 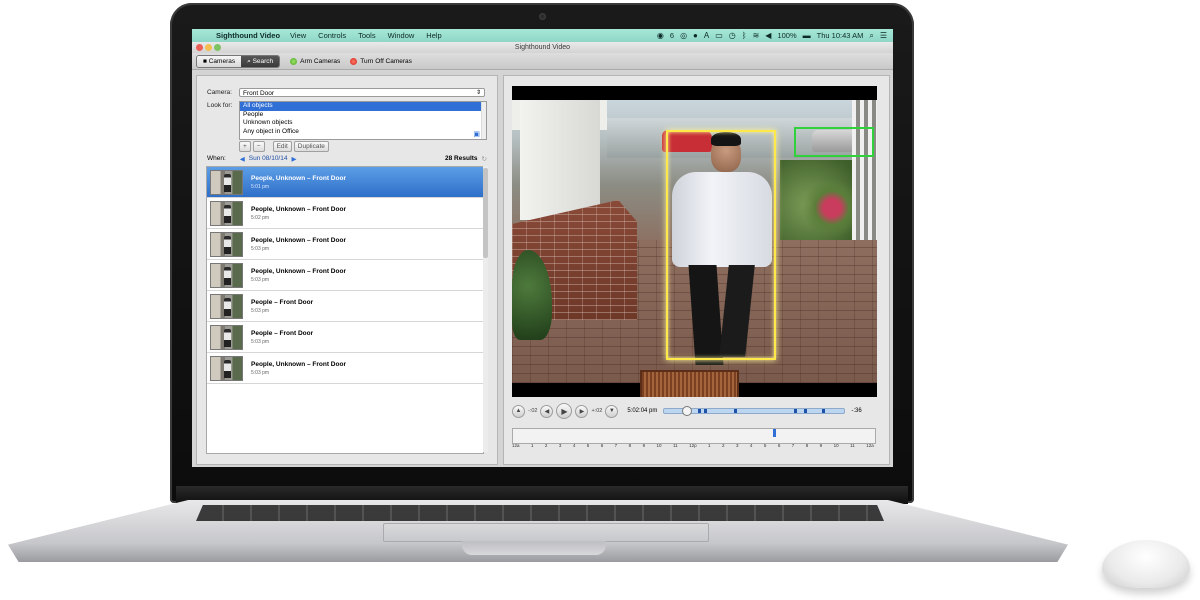 What do you see at coordinates (293, 159) in the screenshot?
I see `next-day-icon: ▶` at bounding box center [293, 159].